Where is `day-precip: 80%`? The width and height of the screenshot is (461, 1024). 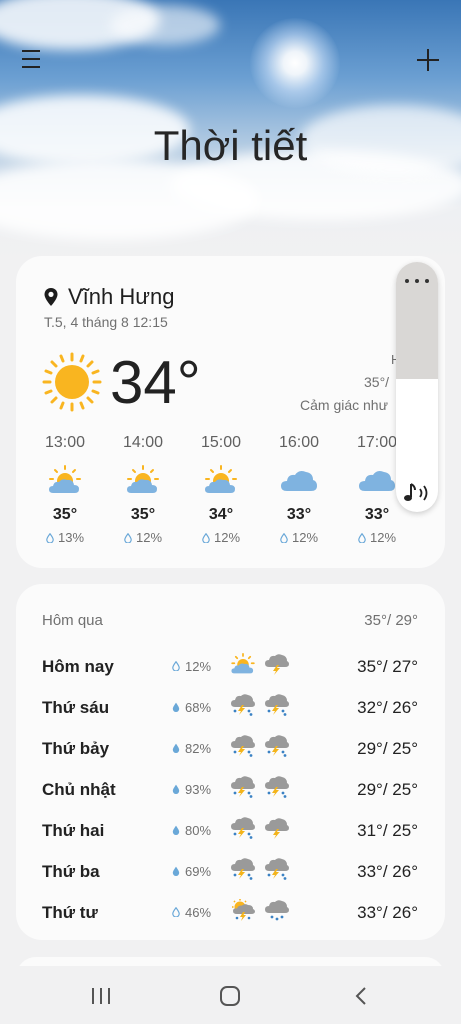 day-precip: 80% is located at coordinates (201, 830).